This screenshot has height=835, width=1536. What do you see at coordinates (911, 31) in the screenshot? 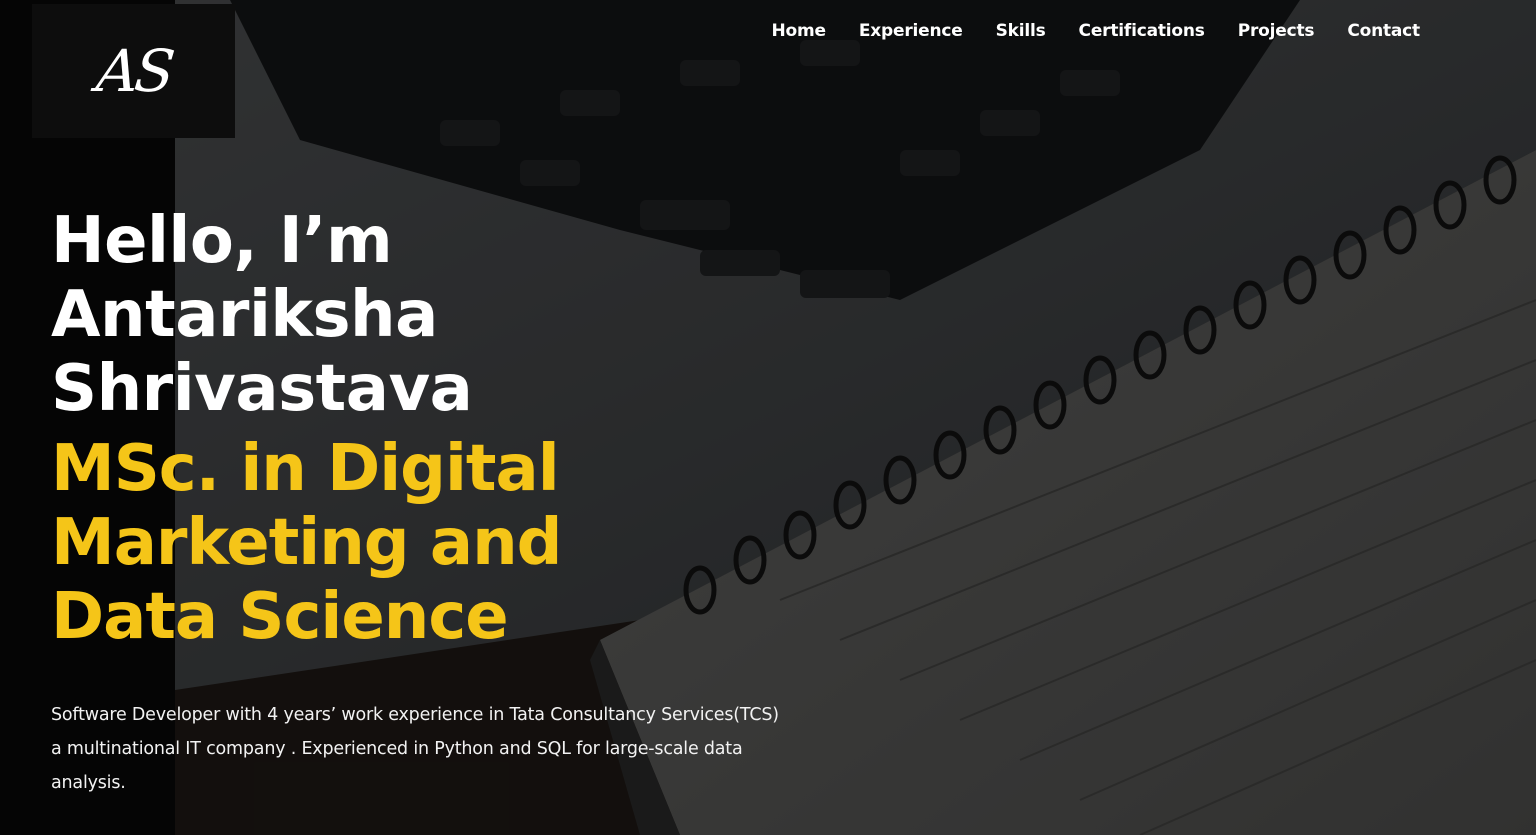
I see `nav-experience: Experience` at bounding box center [911, 31].